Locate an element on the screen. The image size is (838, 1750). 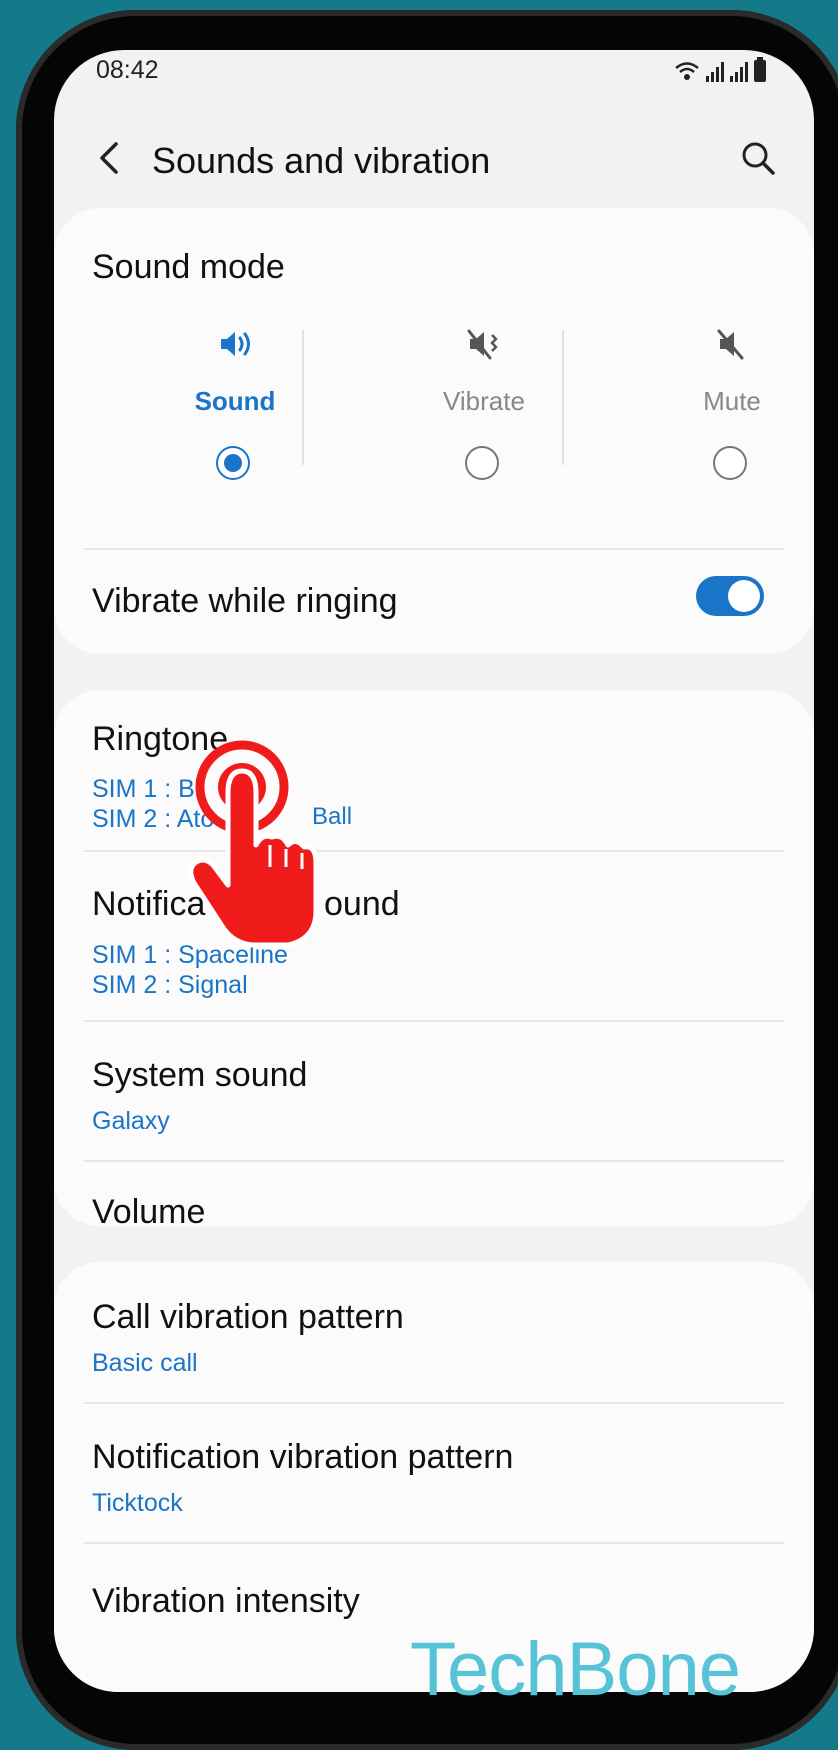
call-vibration-pattern-label: Call vibration pattern is located at coordinates (248, 1317).